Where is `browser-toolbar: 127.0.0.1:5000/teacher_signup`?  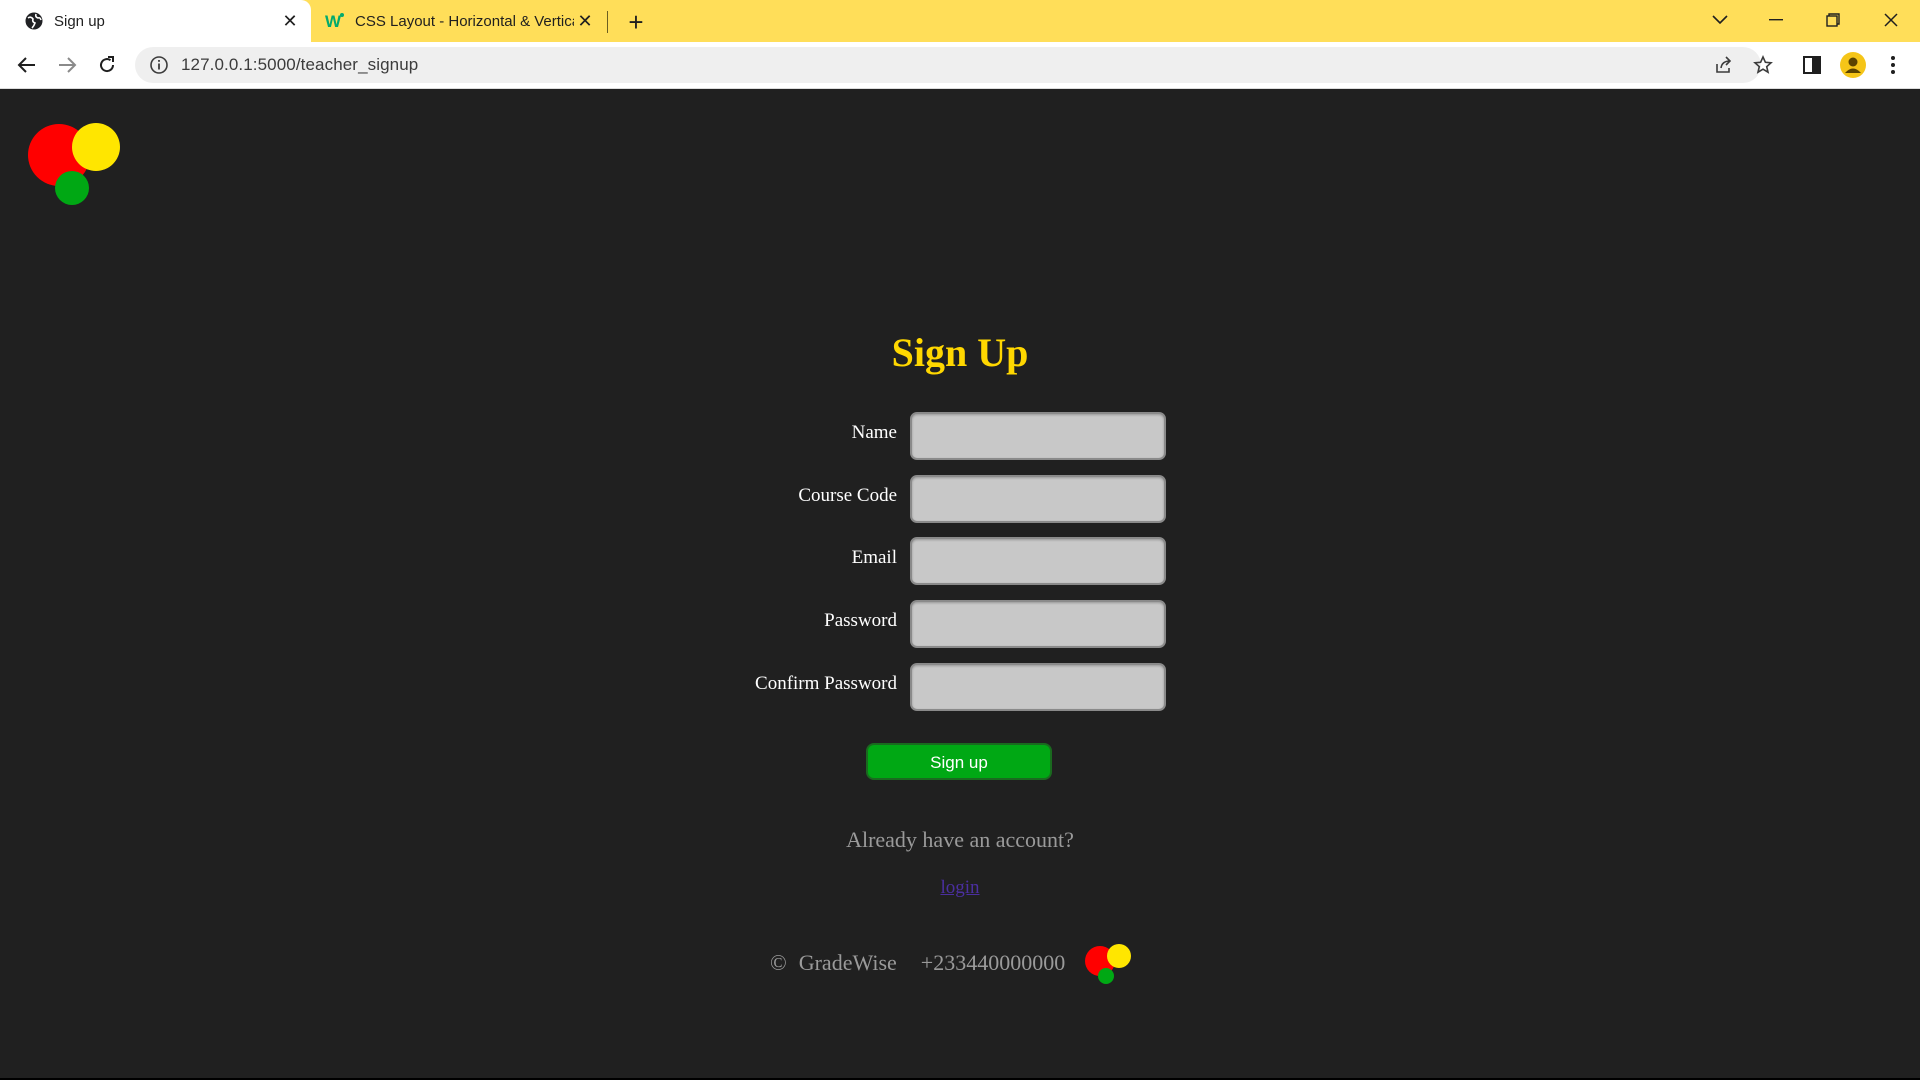
browser-toolbar: 127.0.0.1:5000/teacher_signup is located at coordinates (960, 65).